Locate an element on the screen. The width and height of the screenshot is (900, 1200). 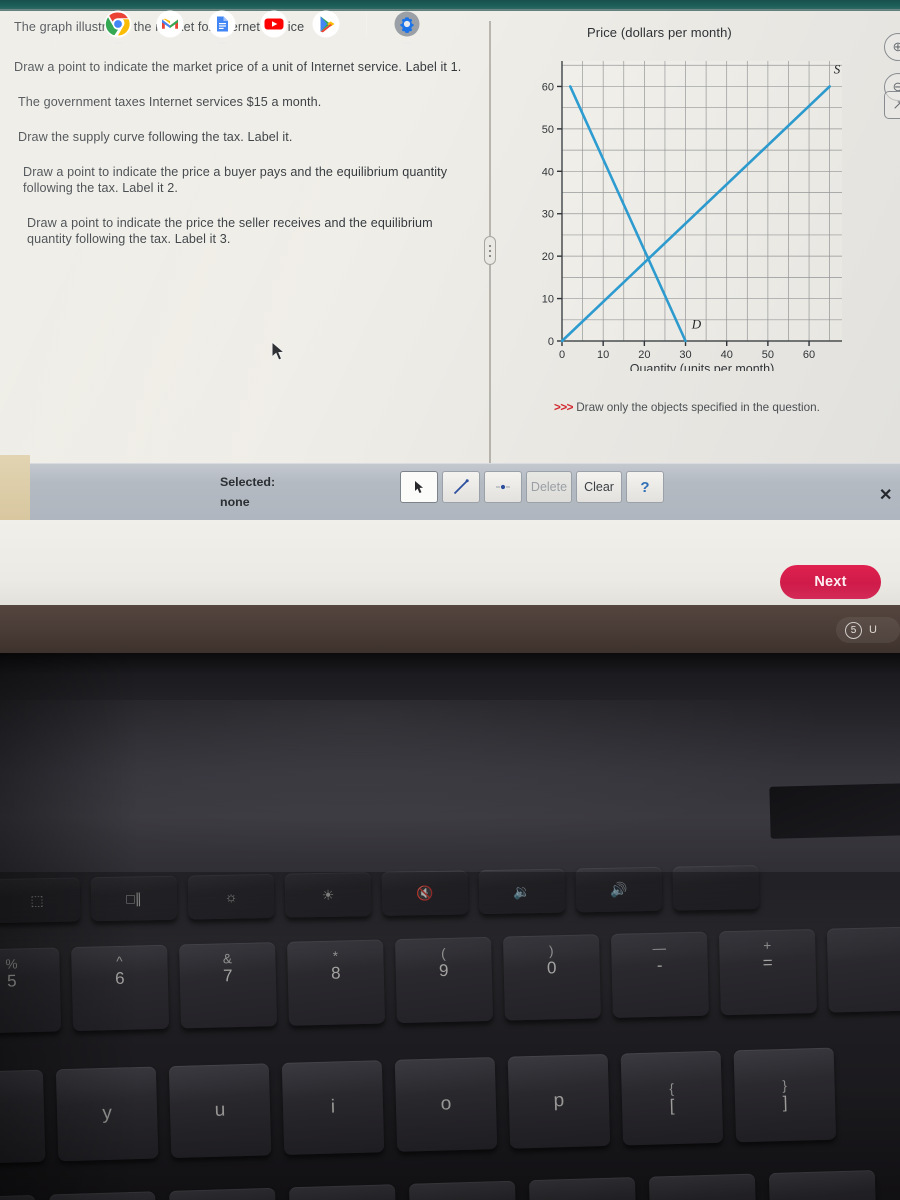
chromeos-shelf is located at coordinates (450, 629).